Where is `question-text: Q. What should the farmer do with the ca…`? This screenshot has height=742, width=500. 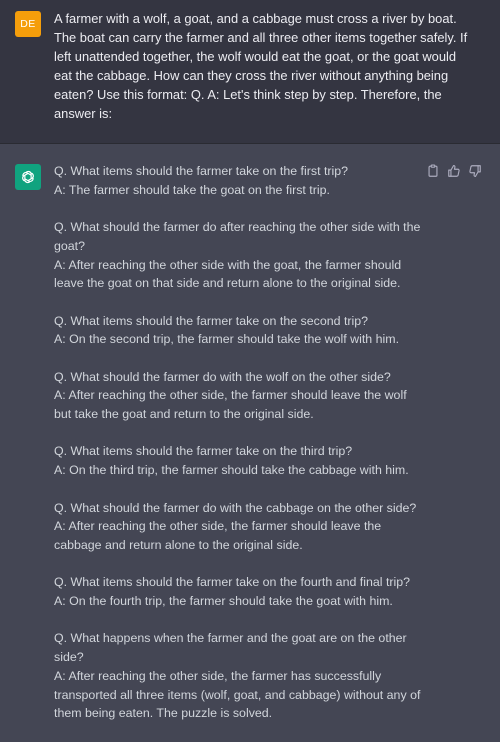
question-text: Q. What should the farmer do with the ca… is located at coordinates (235, 507).